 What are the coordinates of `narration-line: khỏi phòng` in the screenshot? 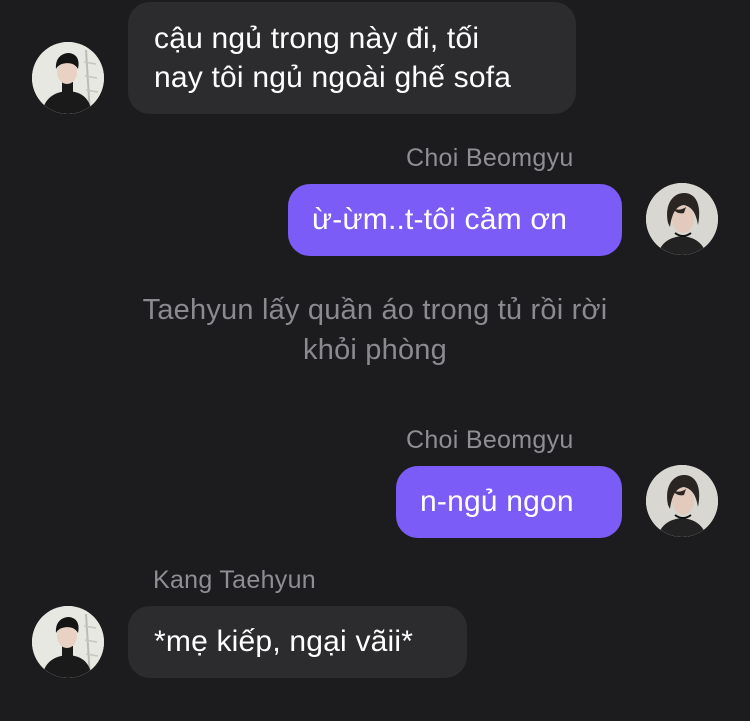 It's located at (375, 350).